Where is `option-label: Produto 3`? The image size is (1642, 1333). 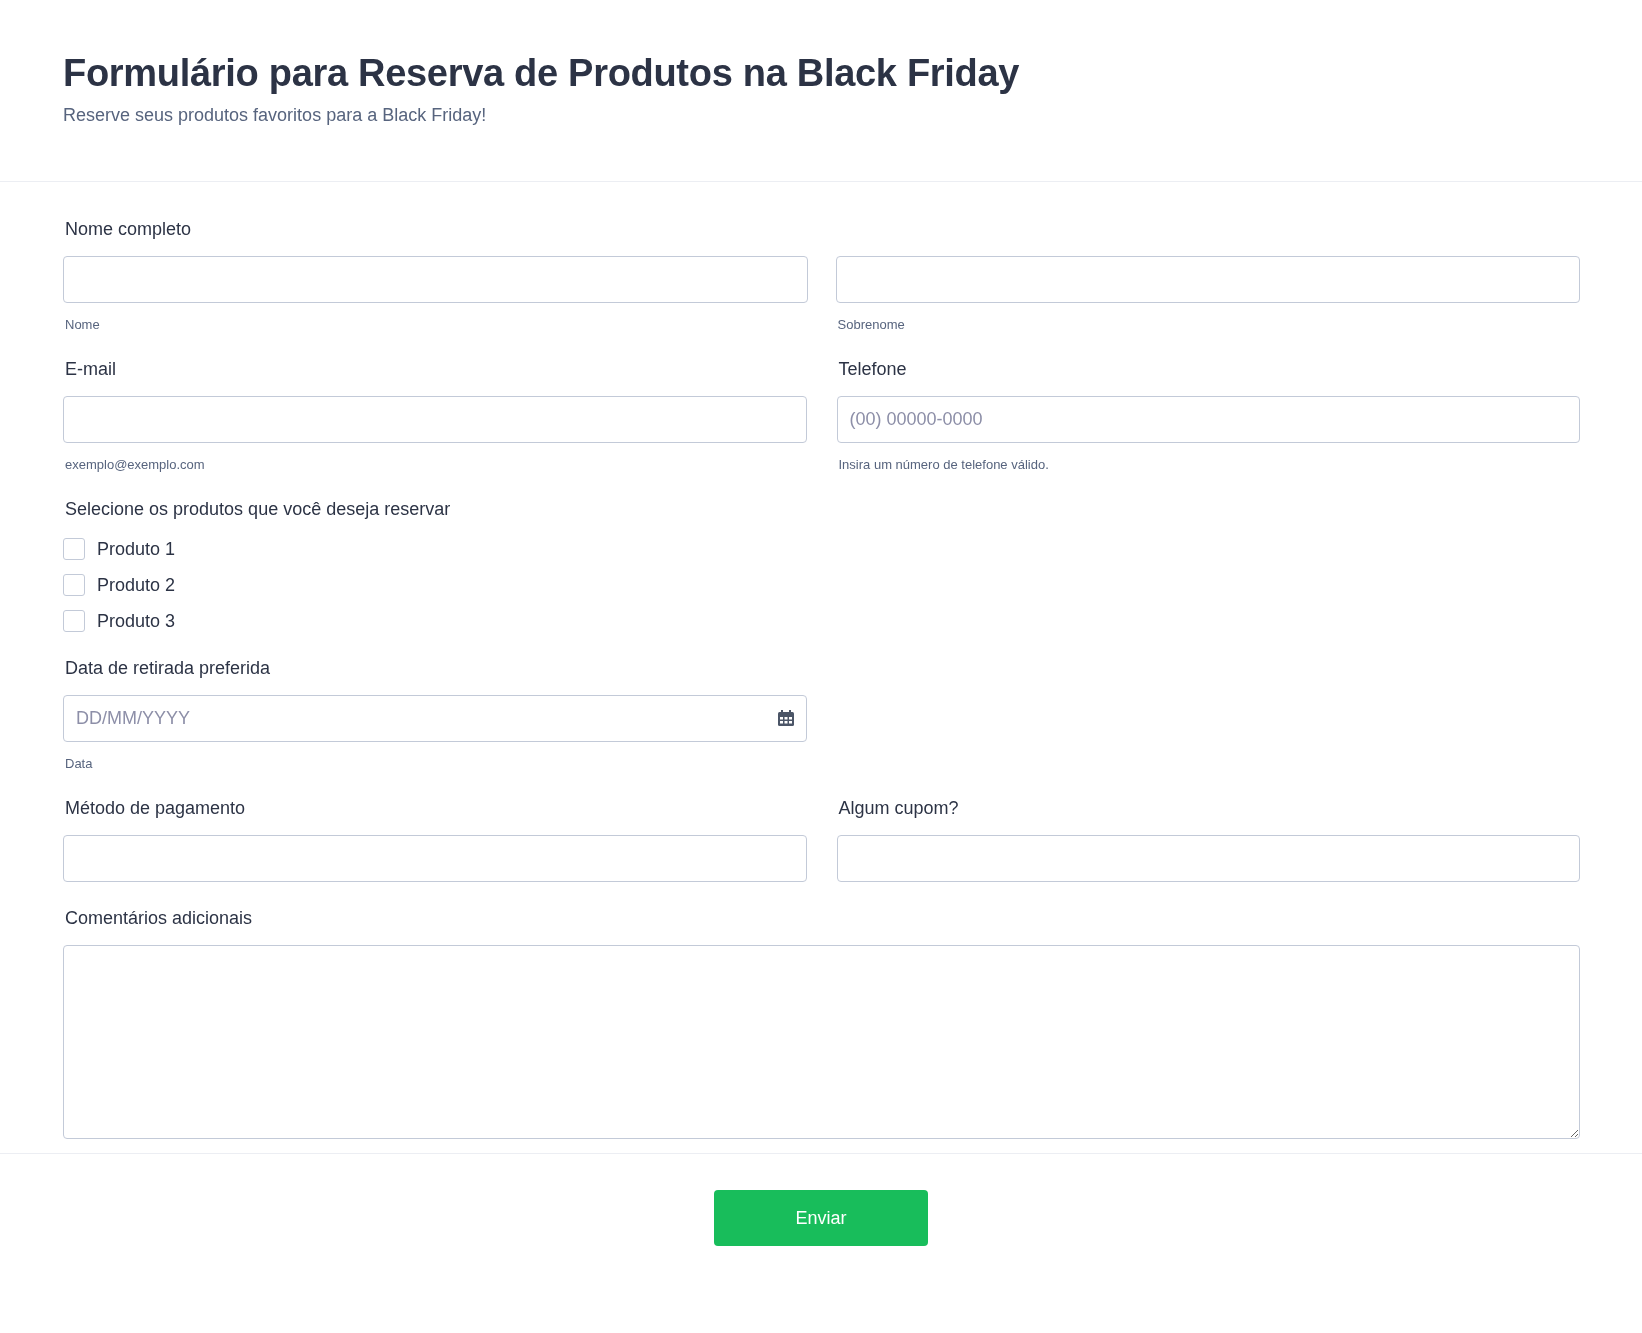
option-label: Produto 3 is located at coordinates (136, 621).